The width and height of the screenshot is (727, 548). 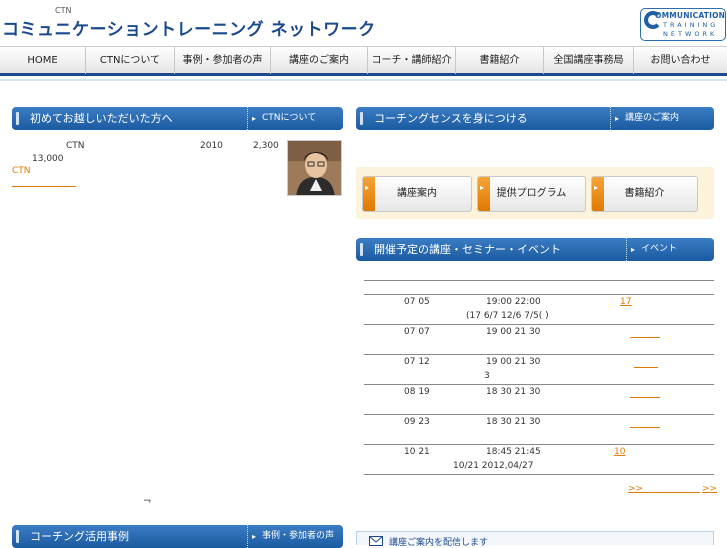 I want to click on nav-courses: 講座のご案内, so click(x=319, y=60).